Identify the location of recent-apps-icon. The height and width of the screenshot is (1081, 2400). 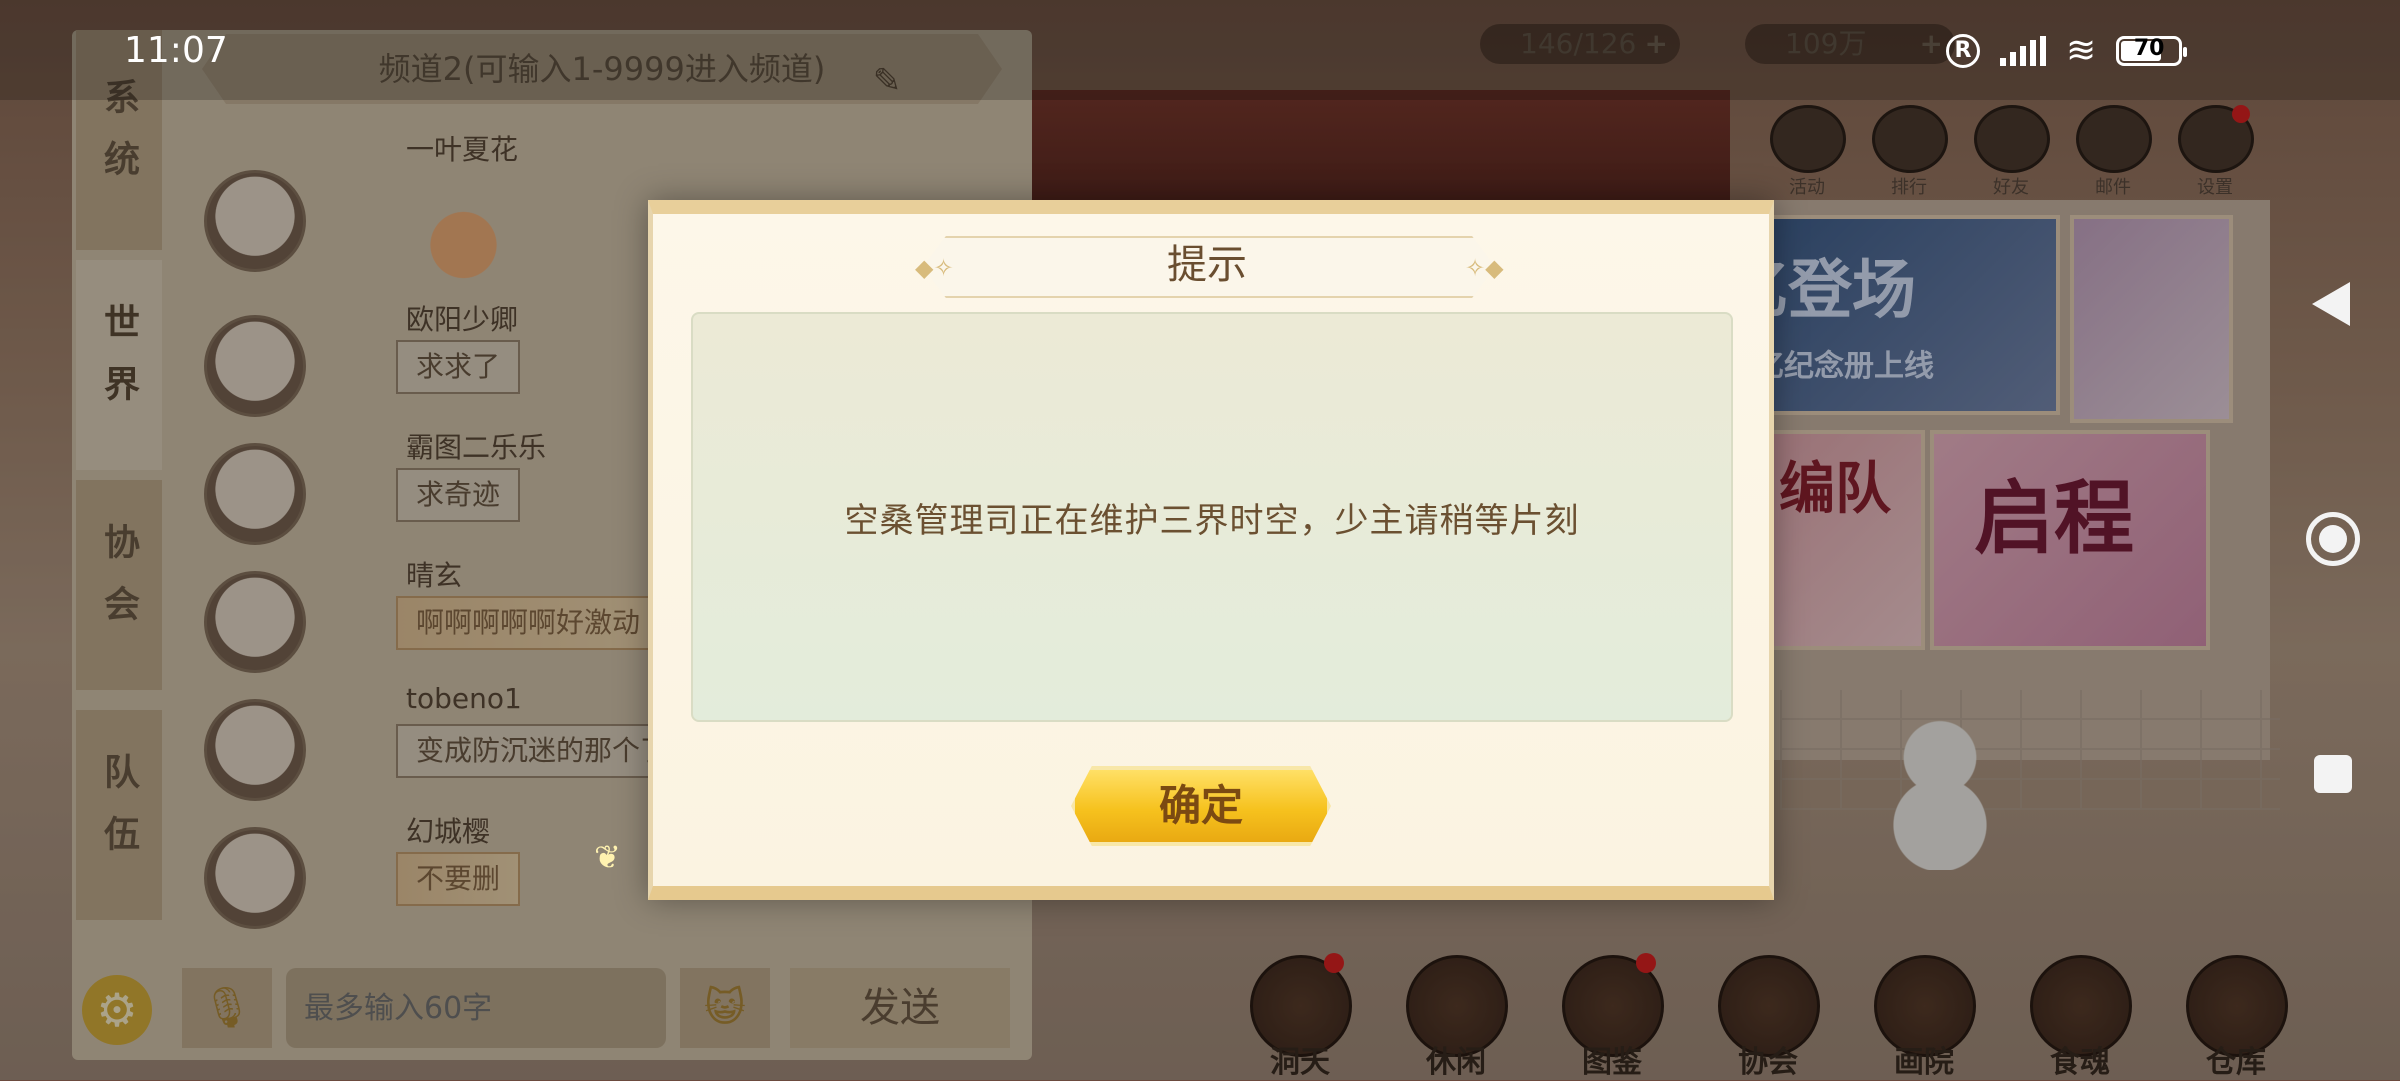
(2333, 774).